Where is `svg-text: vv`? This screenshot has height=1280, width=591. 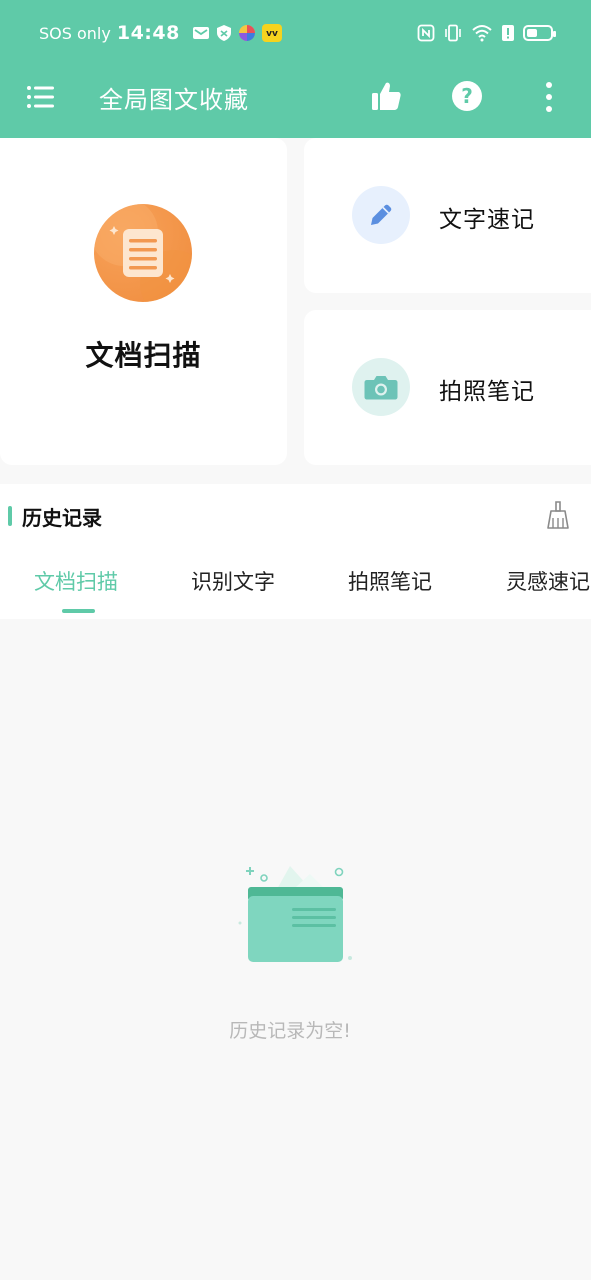
svg-text: vv is located at coordinates (272, 34).